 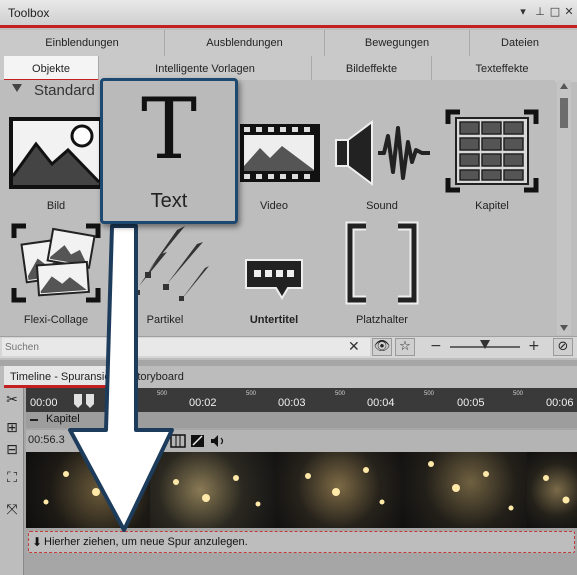 I want to click on text-icon: T, so click(x=169, y=129).